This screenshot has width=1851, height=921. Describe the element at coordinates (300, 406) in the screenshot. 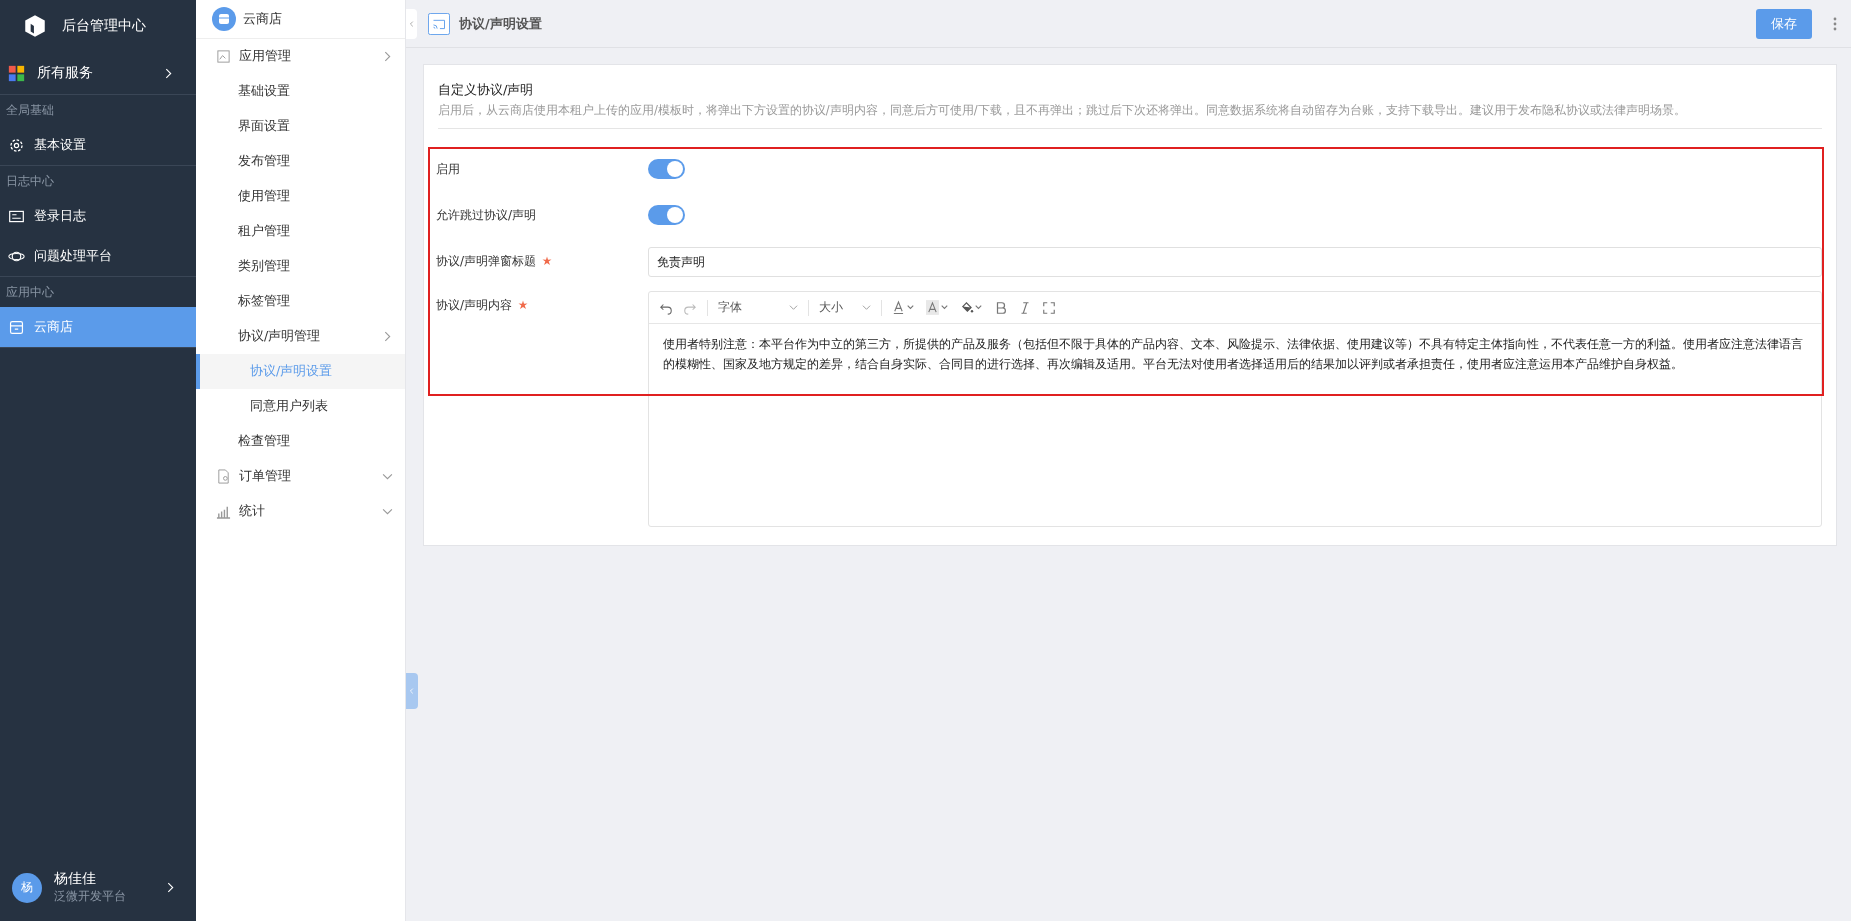

I see `menu-item: 同意用户列表` at that location.